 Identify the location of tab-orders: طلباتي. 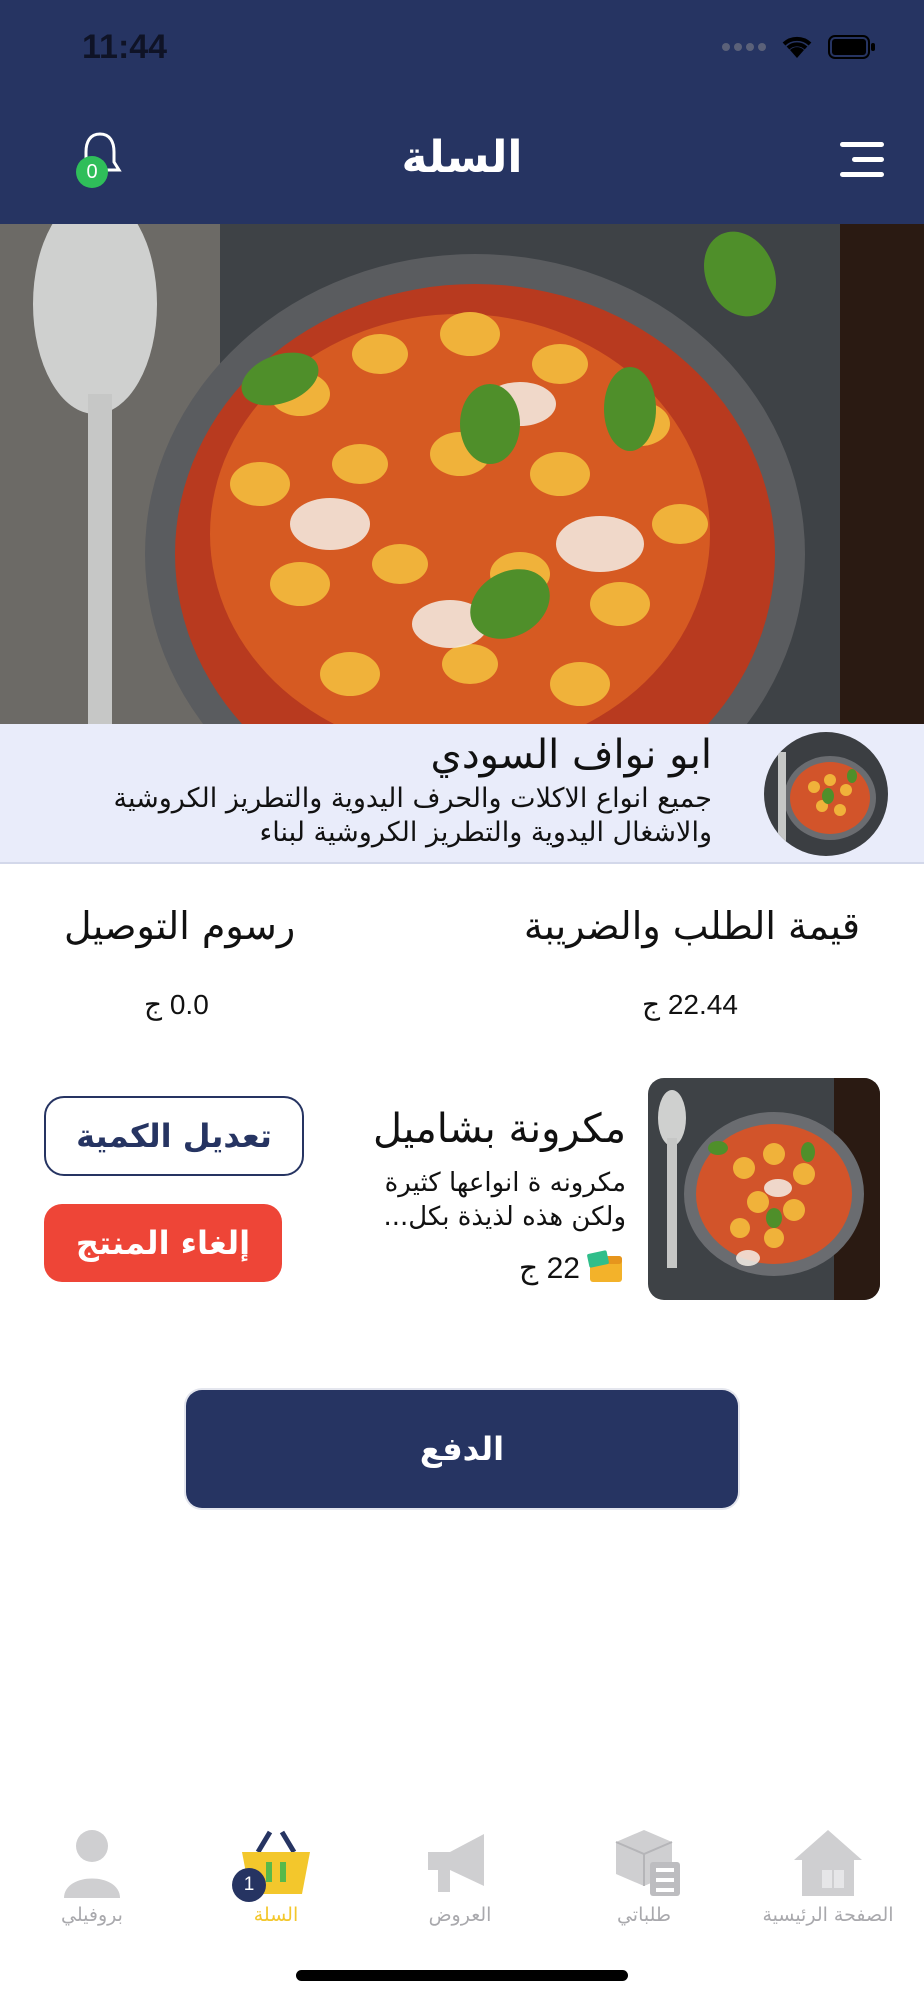
(644, 1876).